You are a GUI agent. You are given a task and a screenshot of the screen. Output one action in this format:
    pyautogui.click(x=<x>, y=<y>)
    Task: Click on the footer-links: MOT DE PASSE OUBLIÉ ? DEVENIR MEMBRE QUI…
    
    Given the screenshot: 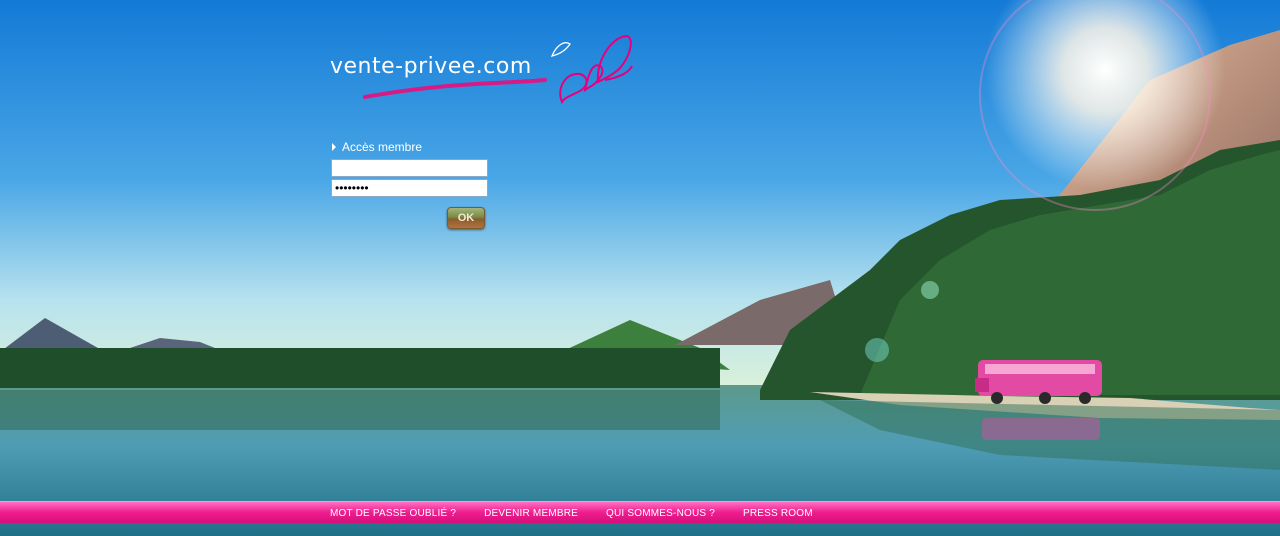 What is the action you would take?
    pyautogui.click(x=571, y=513)
    